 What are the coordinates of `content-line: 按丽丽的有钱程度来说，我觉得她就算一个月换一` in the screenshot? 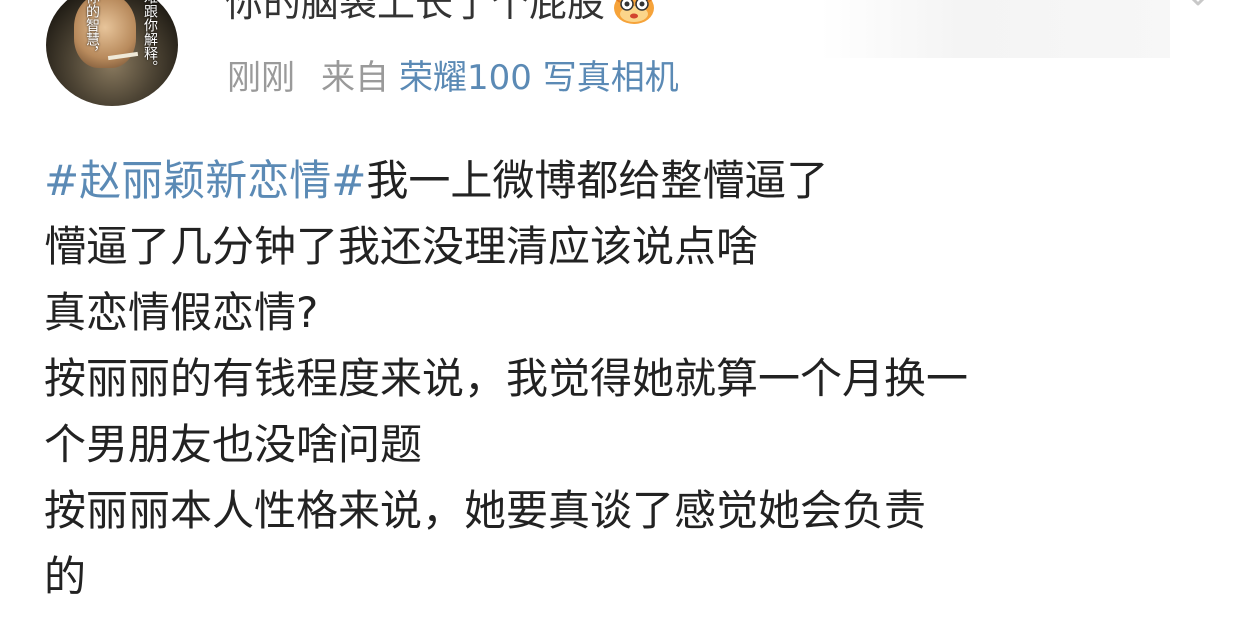 It's located at (506, 378).